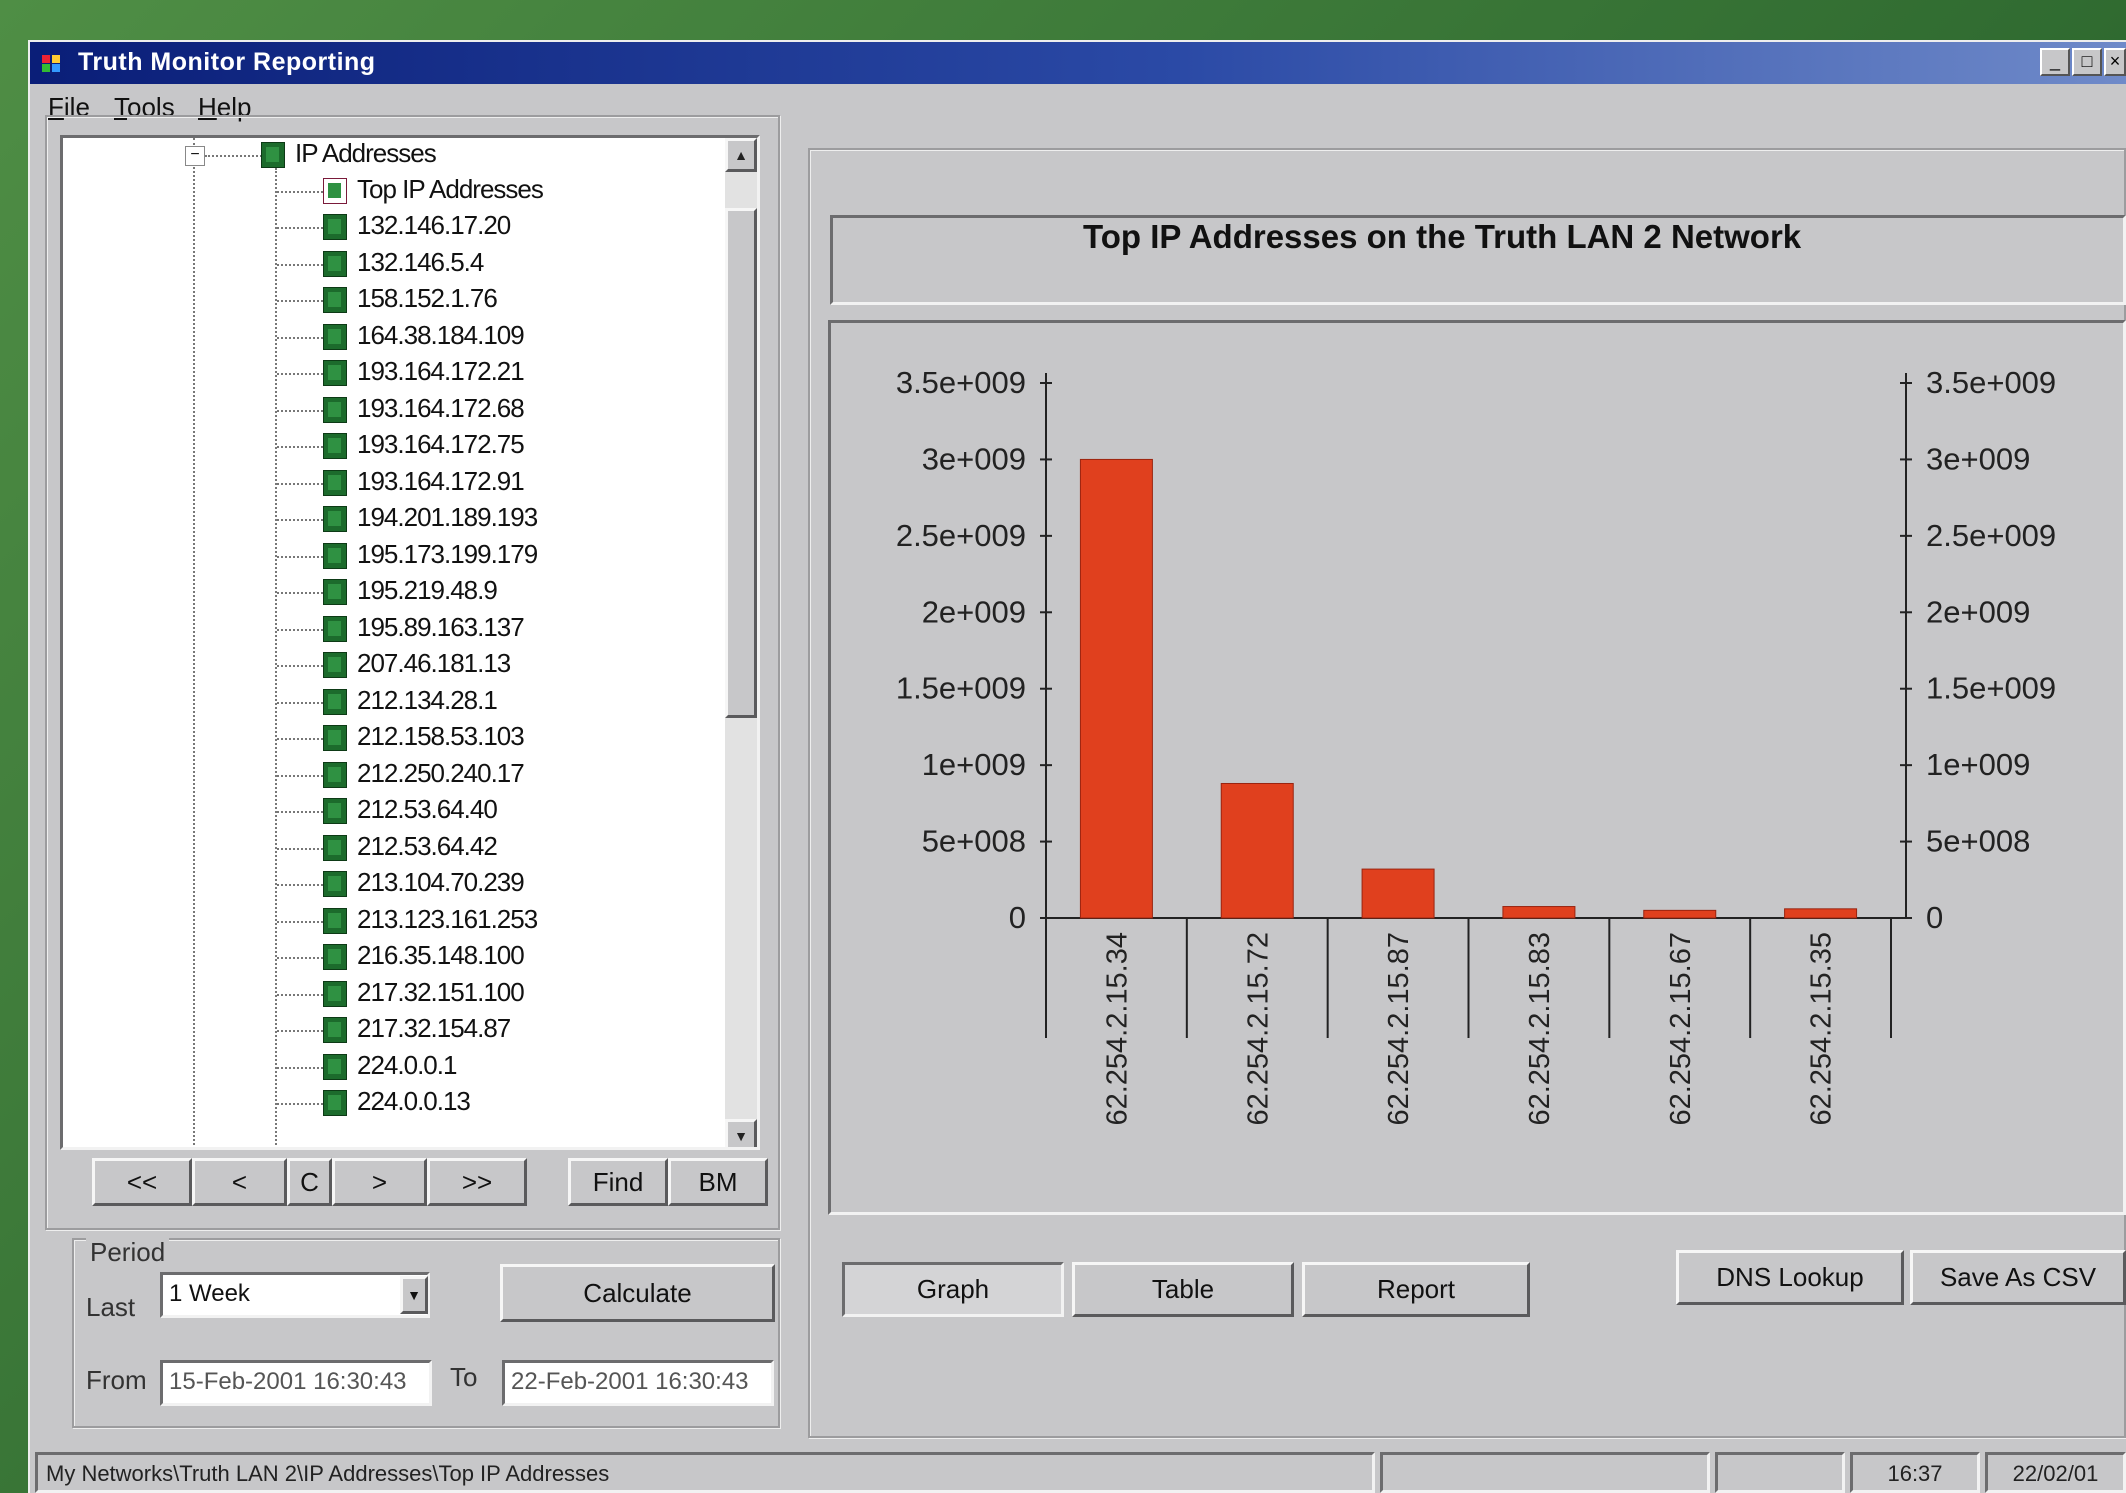  What do you see at coordinates (618, 1182) in the screenshot?
I see `find-button: Find` at bounding box center [618, 1182].